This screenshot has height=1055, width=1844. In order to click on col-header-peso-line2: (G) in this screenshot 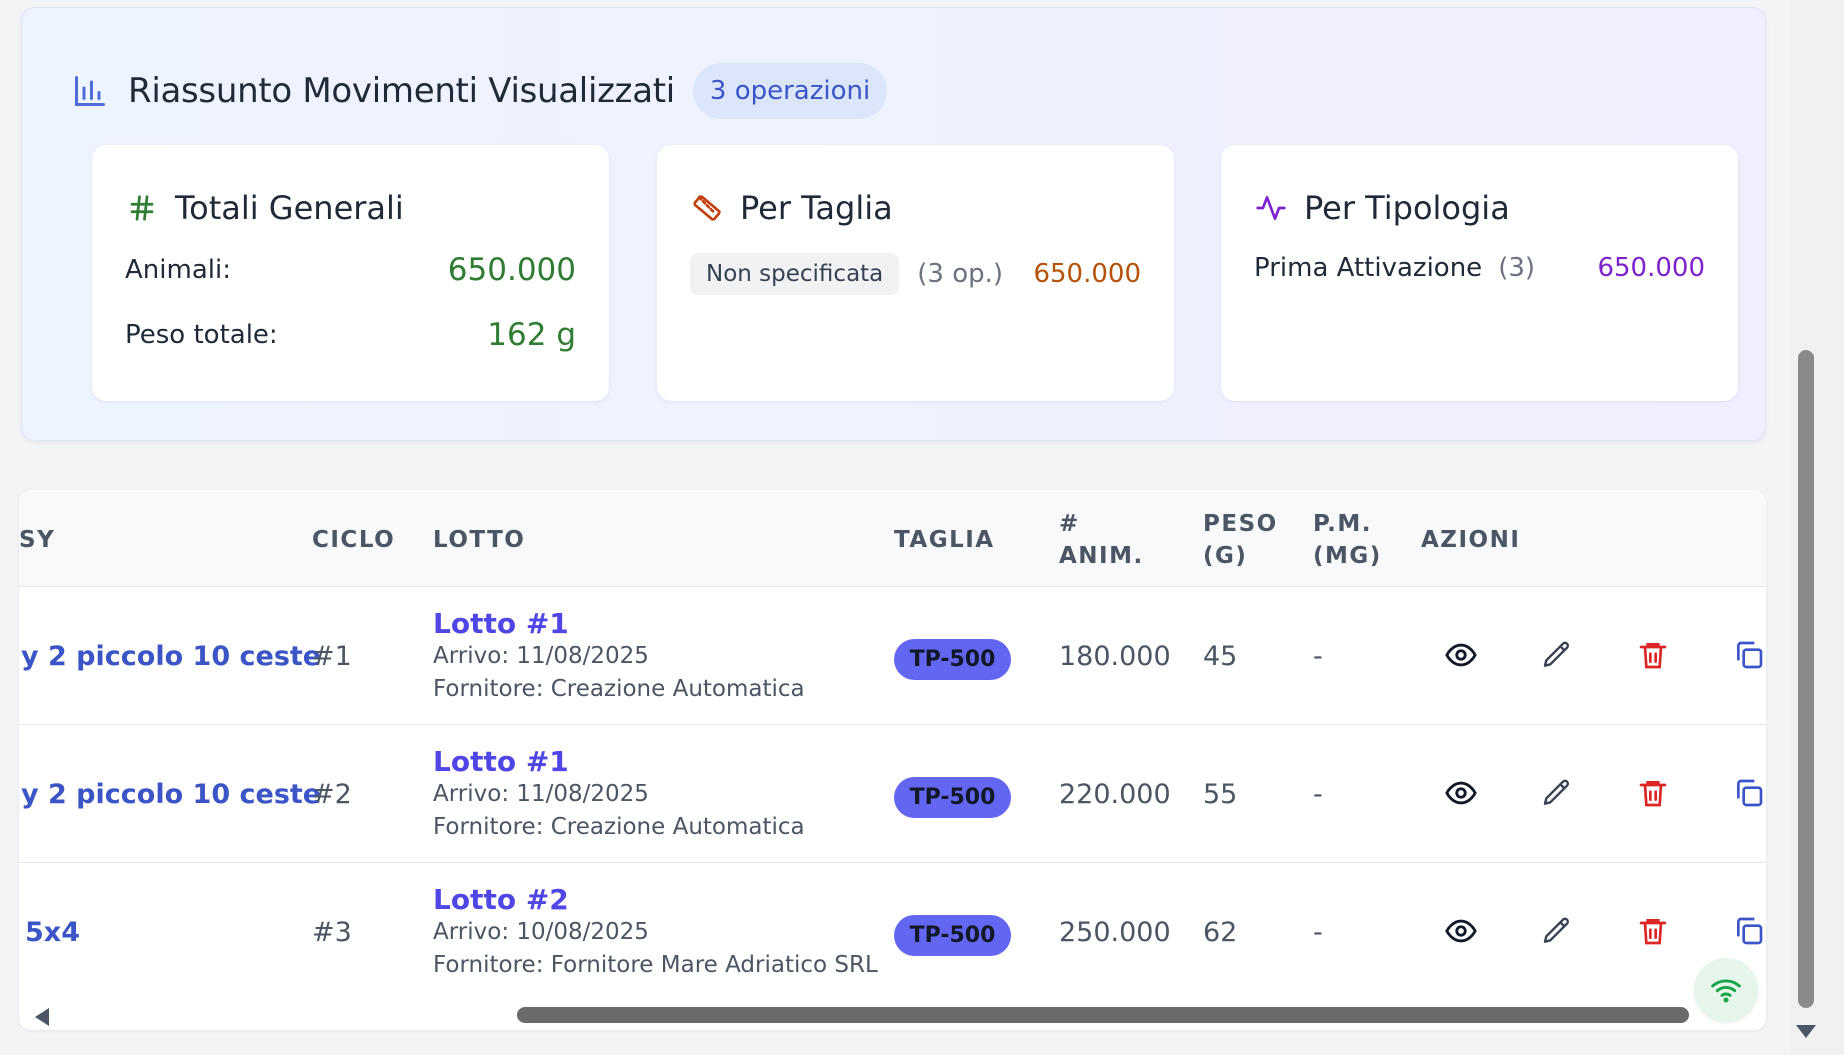, I will do `click(1225, 556)`.